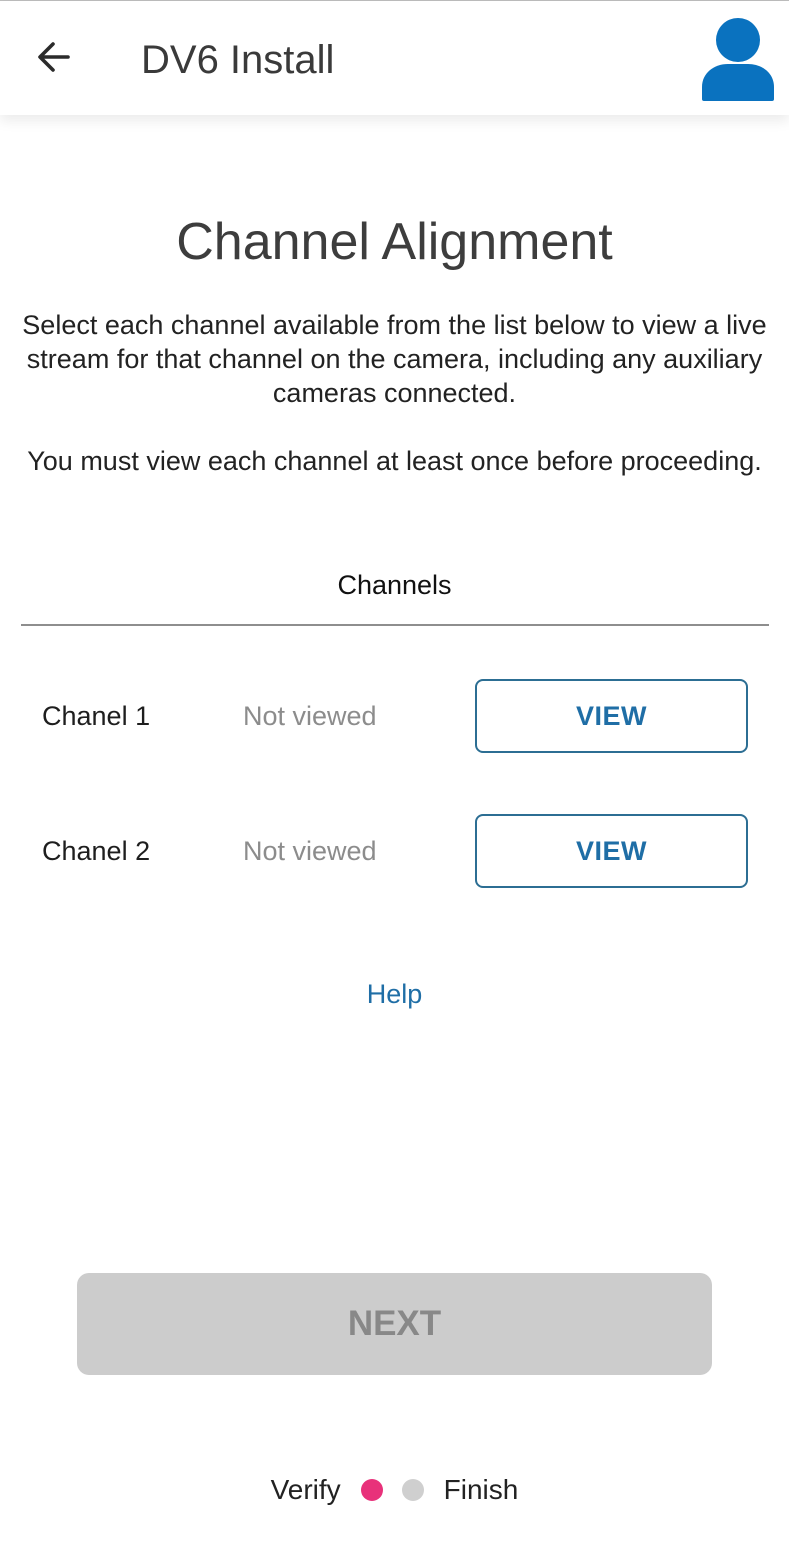 This screenshot has width=789, height=1550. I want to click on back-button, so click(54, 57).